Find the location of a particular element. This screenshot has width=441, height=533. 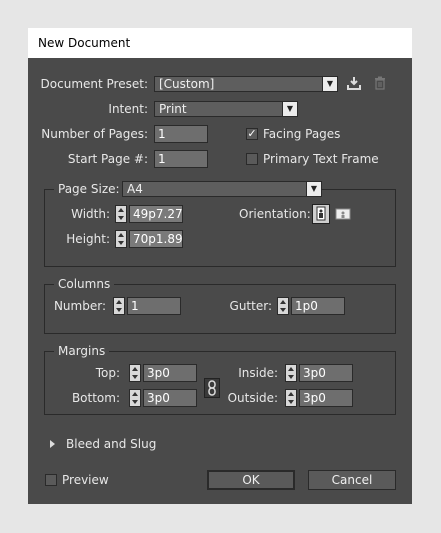

columns-number-stepper is located at coordinates (119, 306).